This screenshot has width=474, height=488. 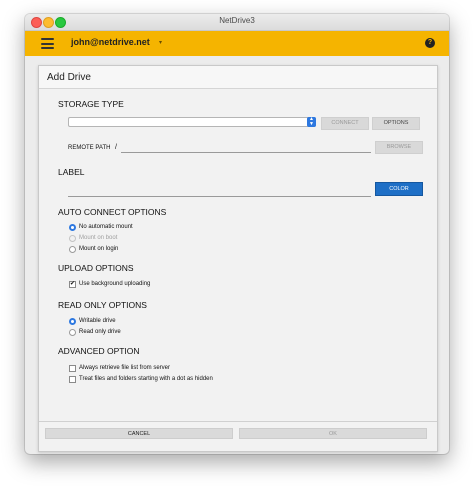 I want to click on radio-writable-drive, so click(x=72, y=321).